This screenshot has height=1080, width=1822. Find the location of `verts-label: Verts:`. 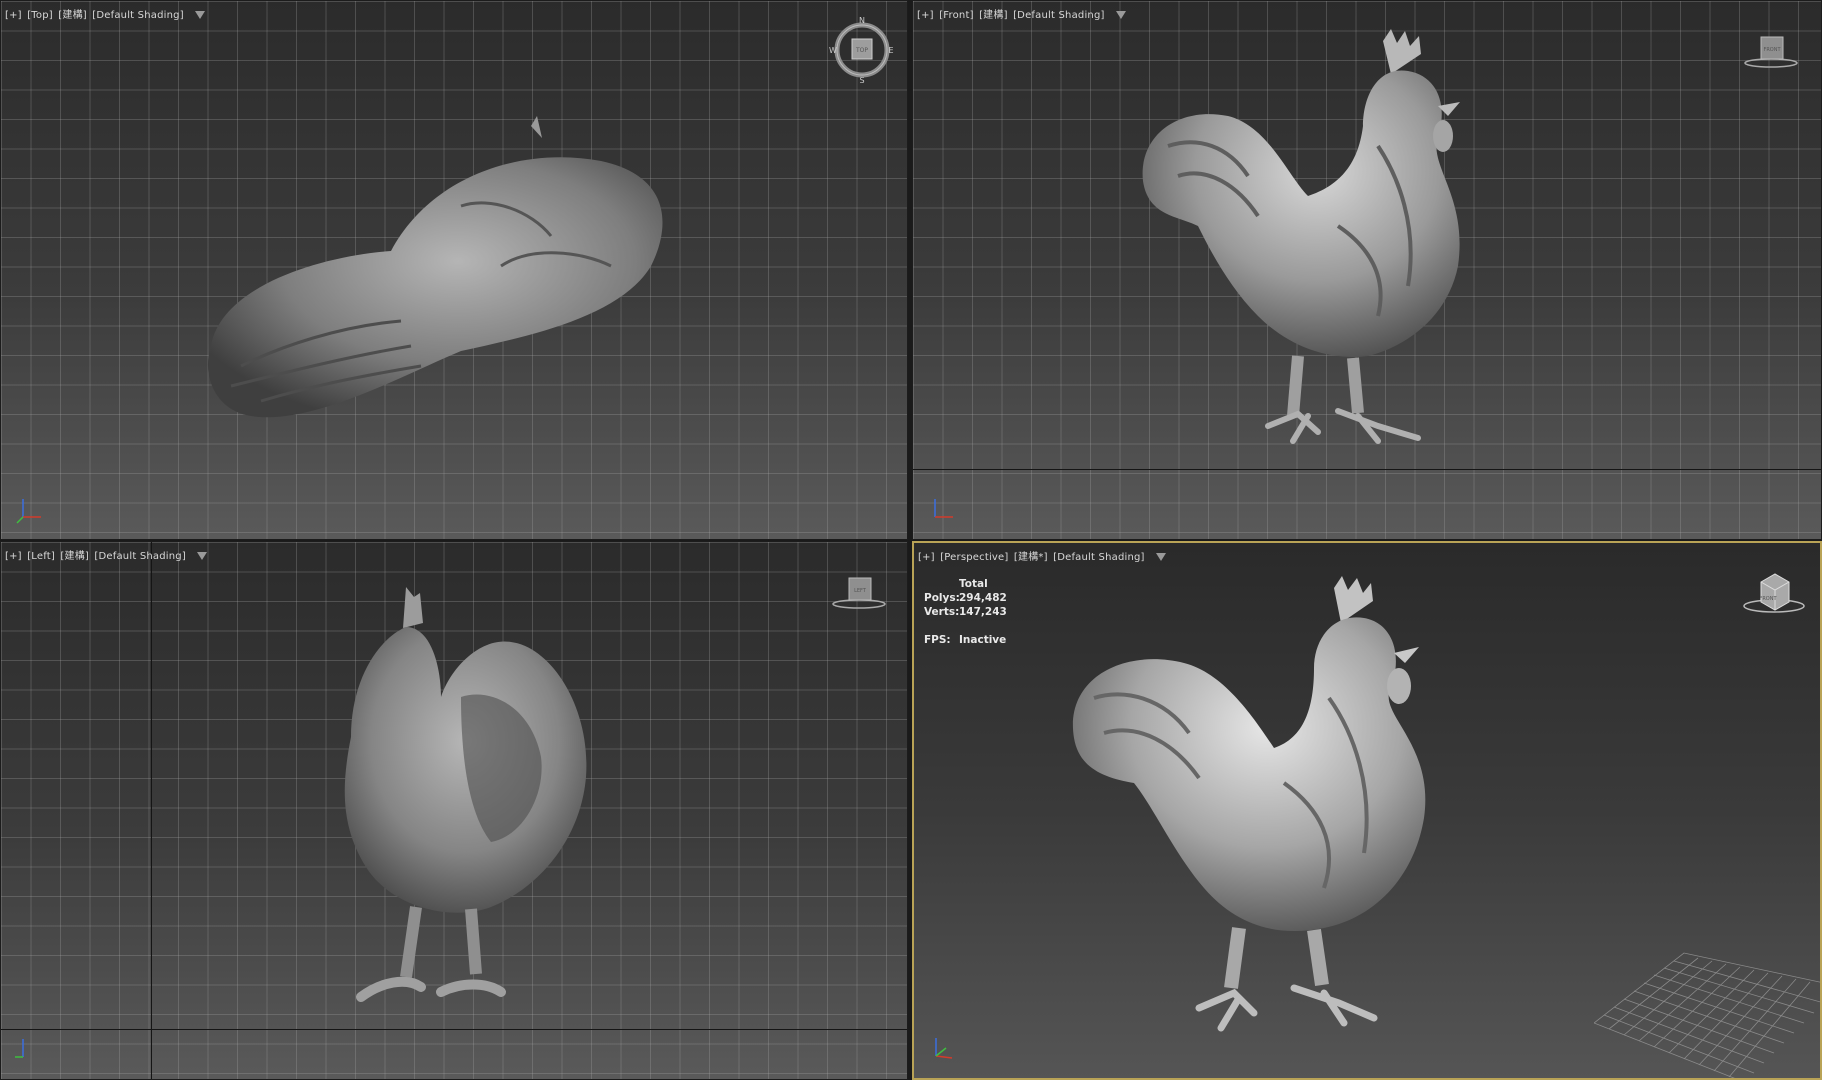

verts-label: Verts: is located at coordinates (942, 612).